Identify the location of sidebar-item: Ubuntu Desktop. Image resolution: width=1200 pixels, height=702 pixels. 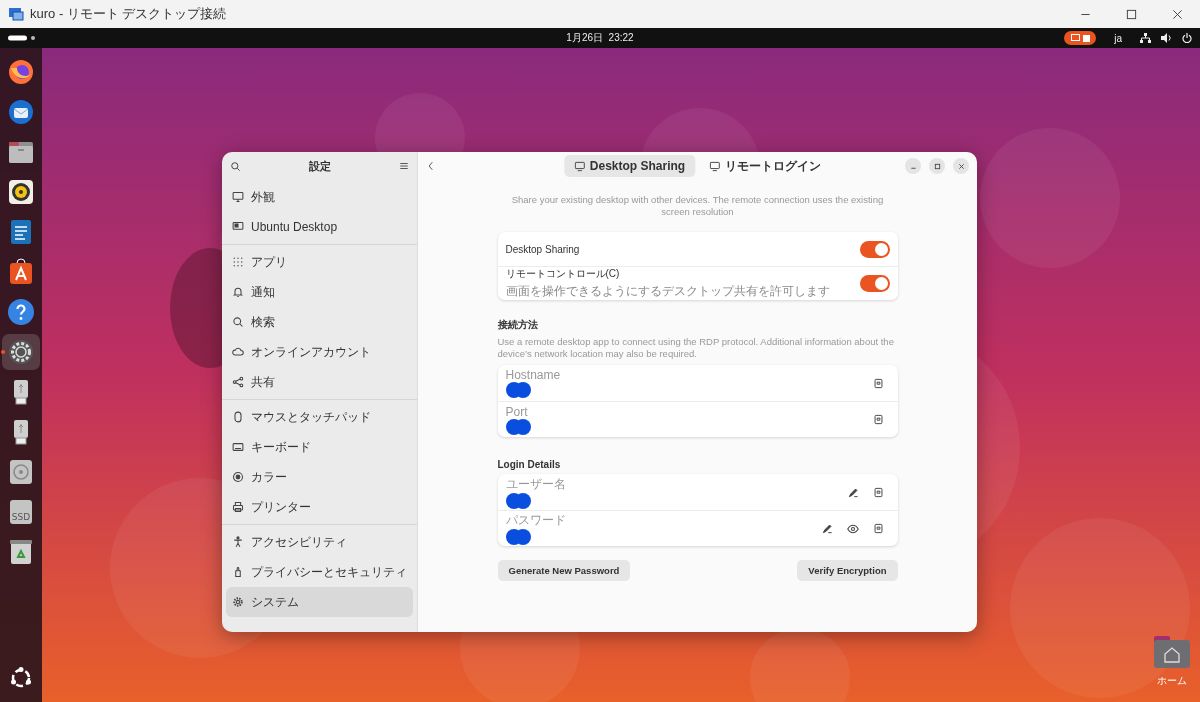
(319, 227).